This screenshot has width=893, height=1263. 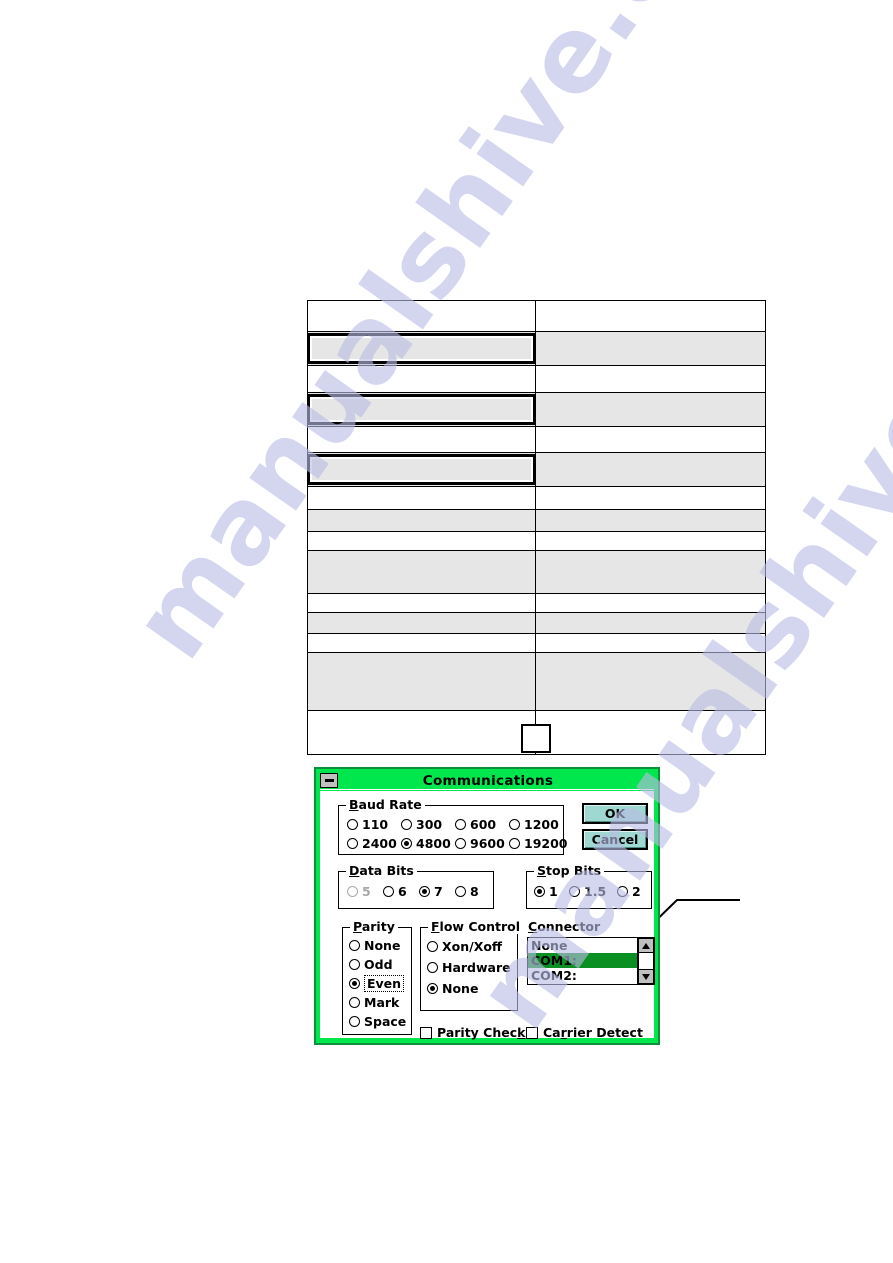 I want to click on arrow-down-icon, so click(x=646, y=976).